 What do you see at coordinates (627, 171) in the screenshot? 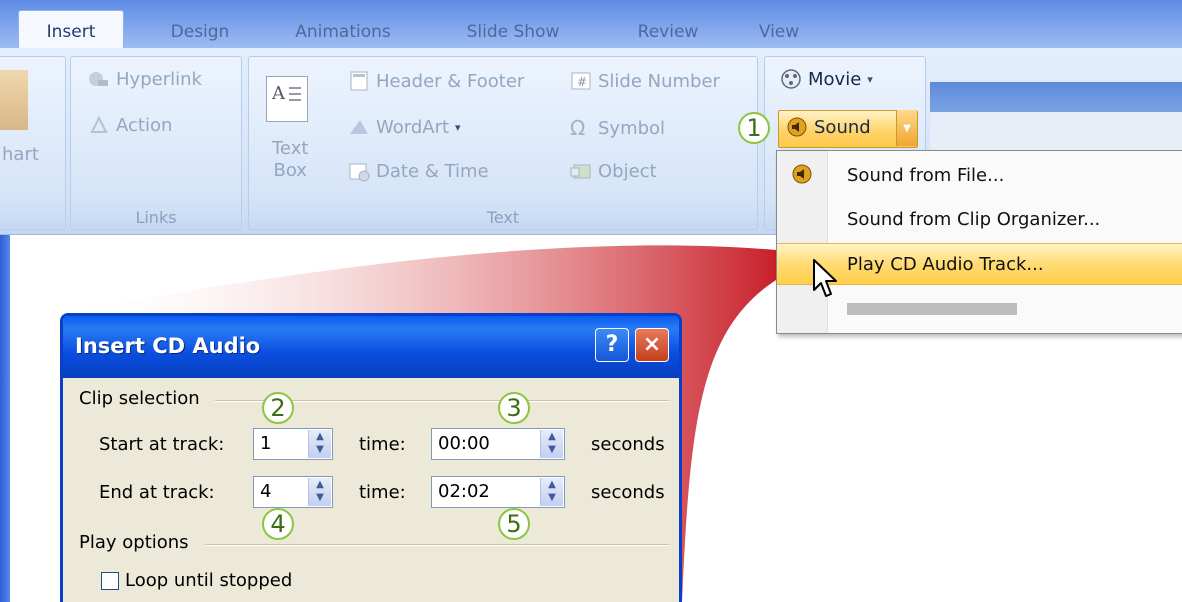
I see `object-label: Object` at bounding box center [627, 171].